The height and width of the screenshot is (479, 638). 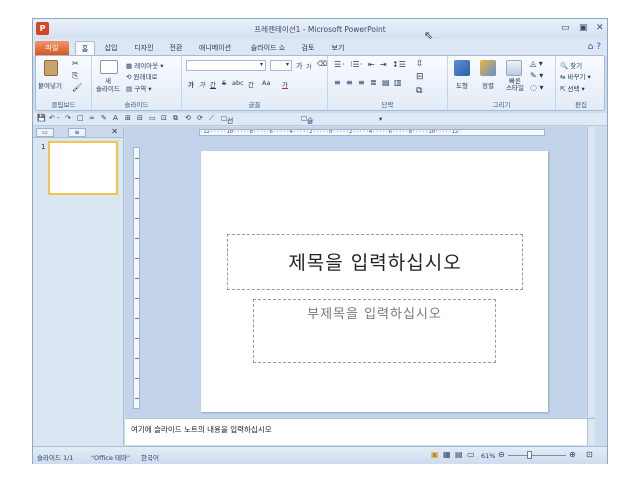 What do you see at coordinates (150, 457) in the screenshot?
I see `status-language: 한국어` at bounding box center [150, 457].